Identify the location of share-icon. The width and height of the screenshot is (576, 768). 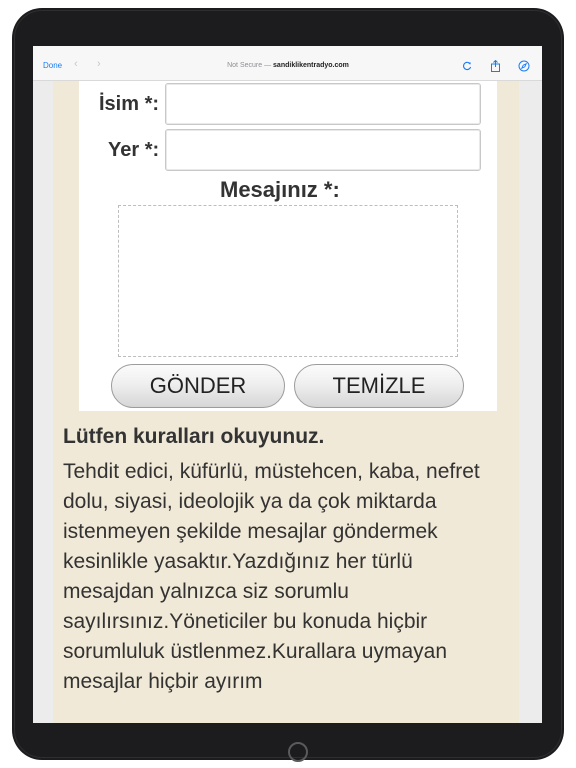
(495, 66).